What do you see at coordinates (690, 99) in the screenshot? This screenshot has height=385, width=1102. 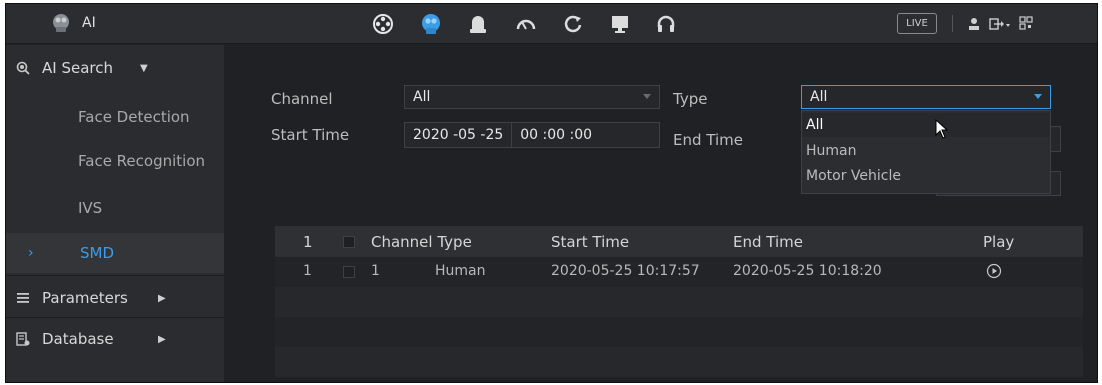 I see `type-label: Type` at bounding box center [690, 99].